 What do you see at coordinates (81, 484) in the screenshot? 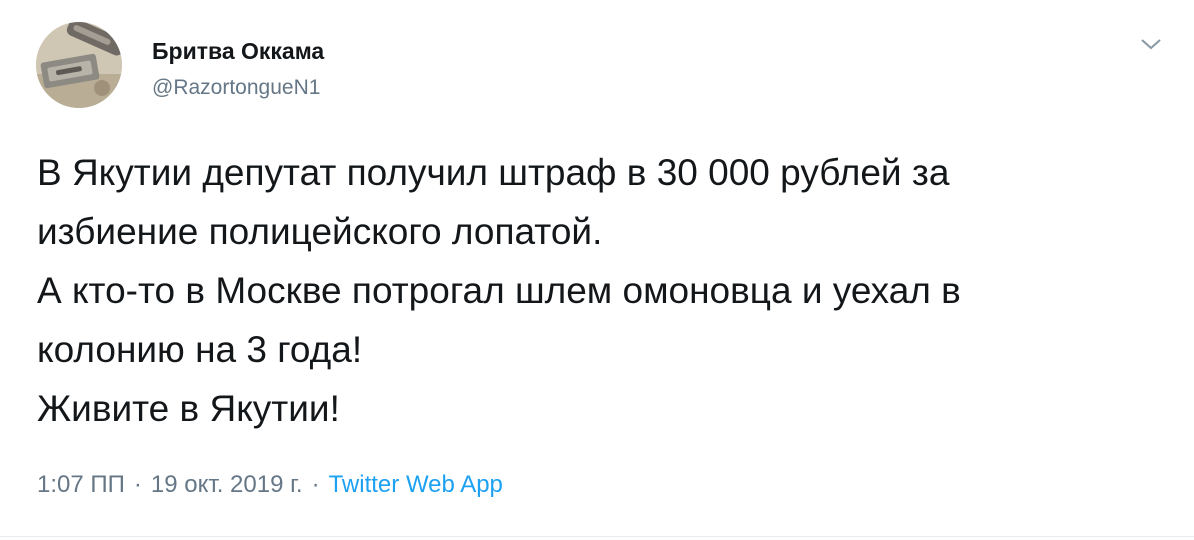
I see `tweet-time: 1:07 ПП` at bounding box center [81, 484].